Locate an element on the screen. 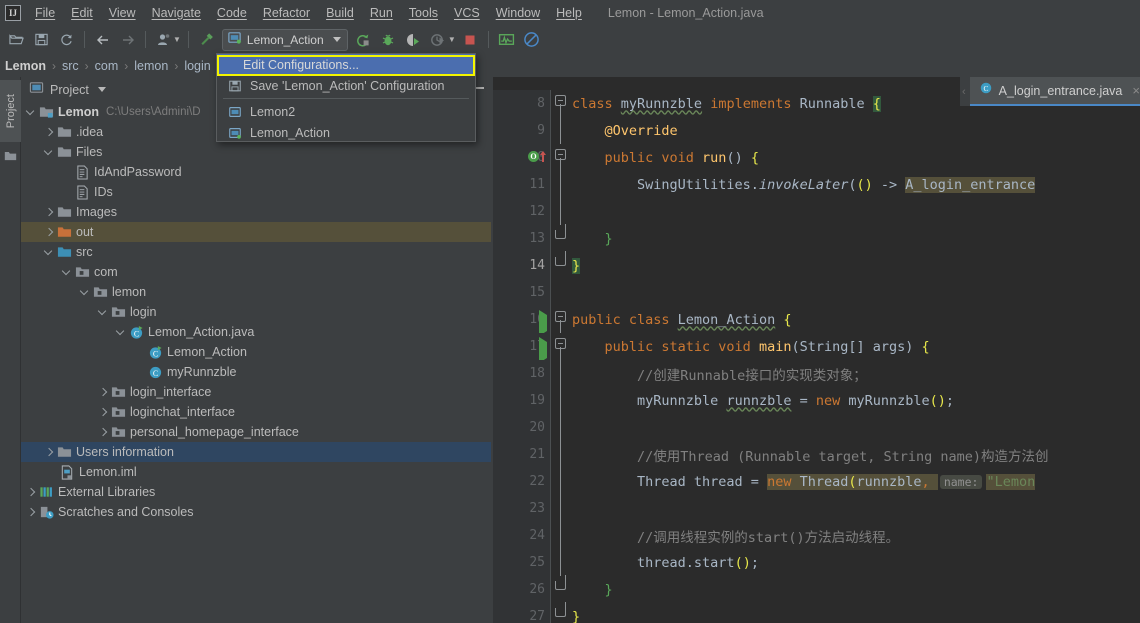 The image size is (1140, 623). menu-navigate: Navigate is located at coordinates (176, 13).